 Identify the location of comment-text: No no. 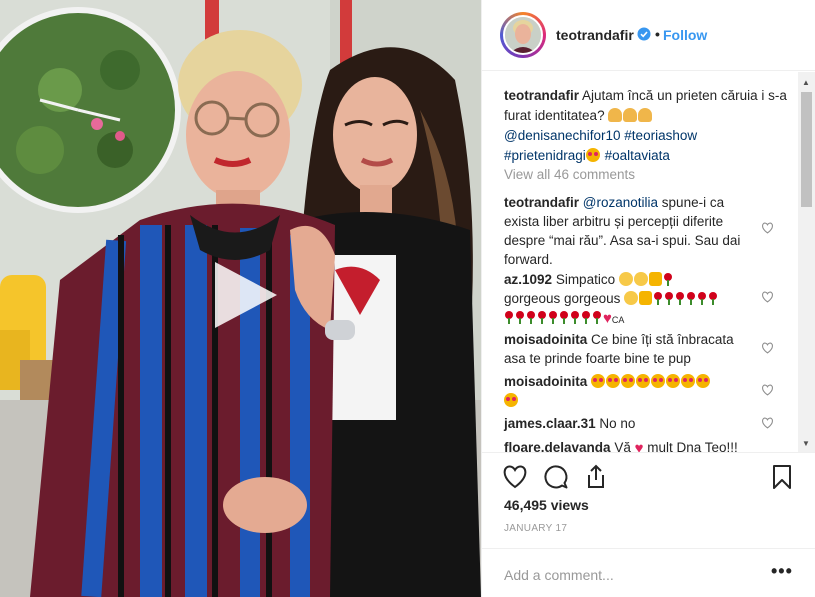
(617, 423).